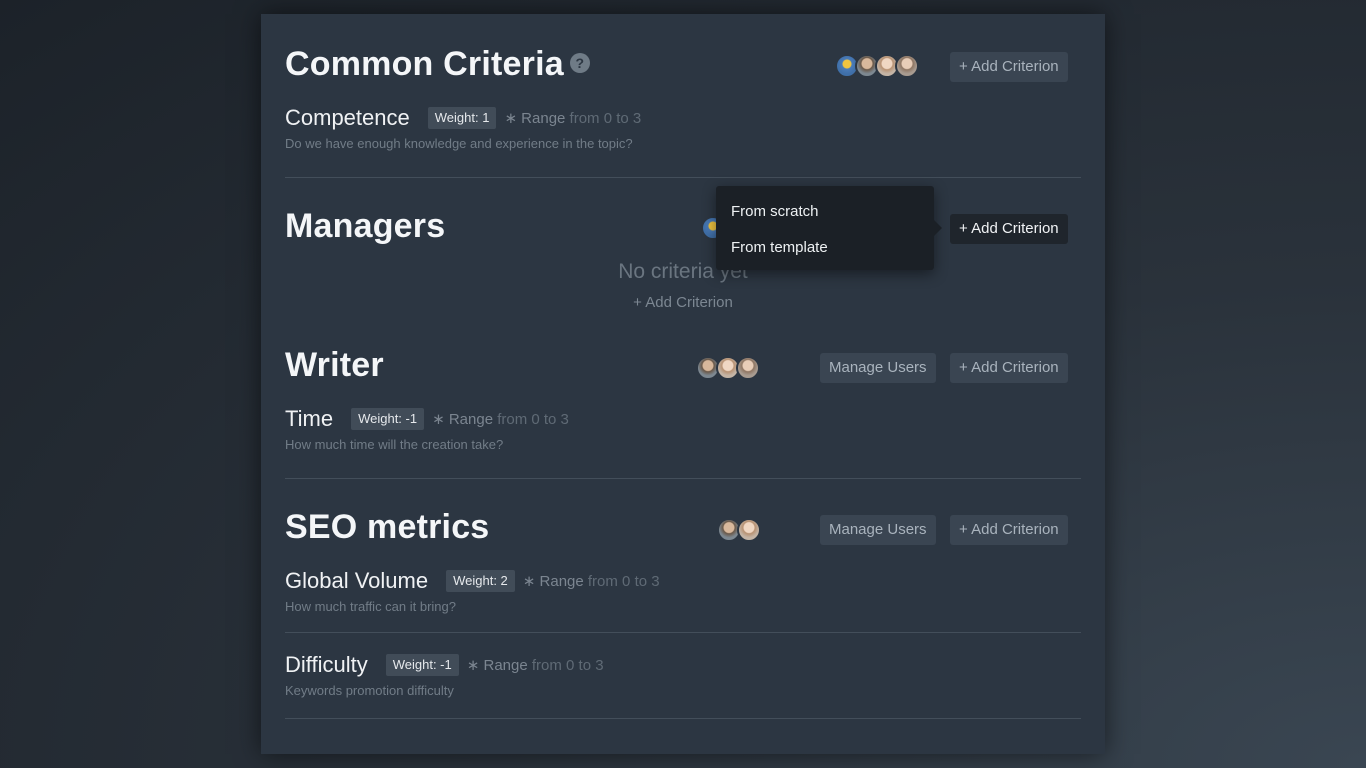  I want to click on criterion-name: Competence, so click(347, 117).